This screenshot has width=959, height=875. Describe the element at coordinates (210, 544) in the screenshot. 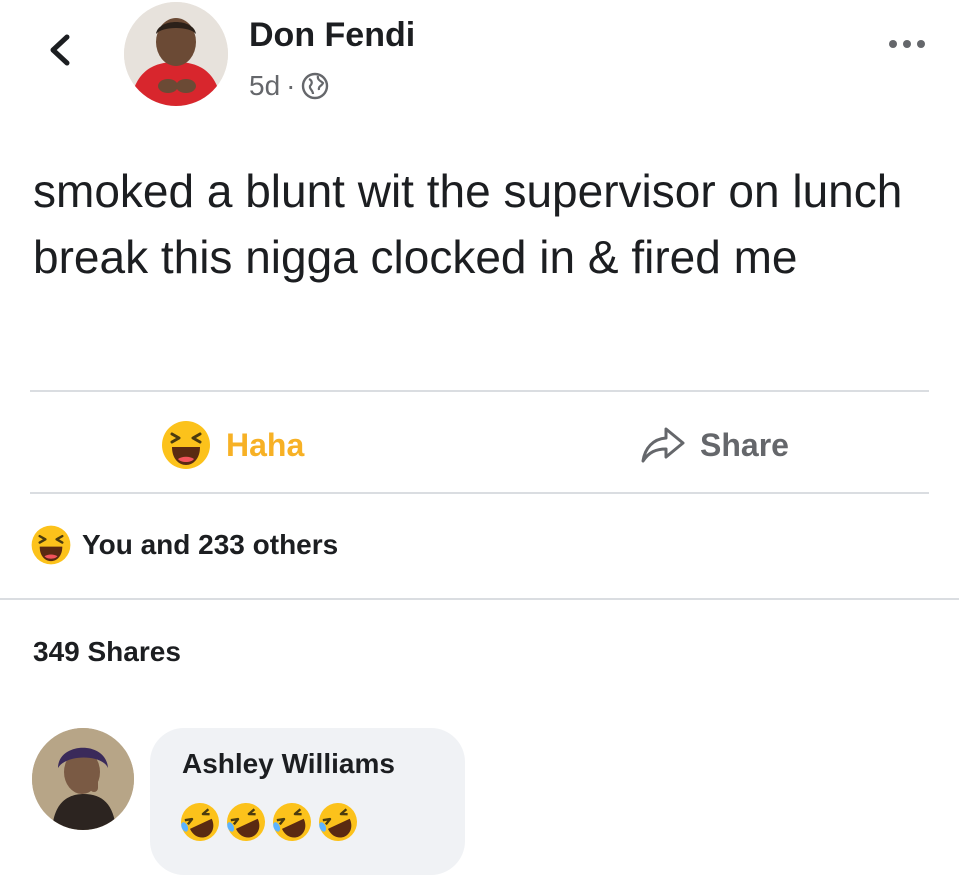

I see `reactions-count-text: You and 233 others` at that location.